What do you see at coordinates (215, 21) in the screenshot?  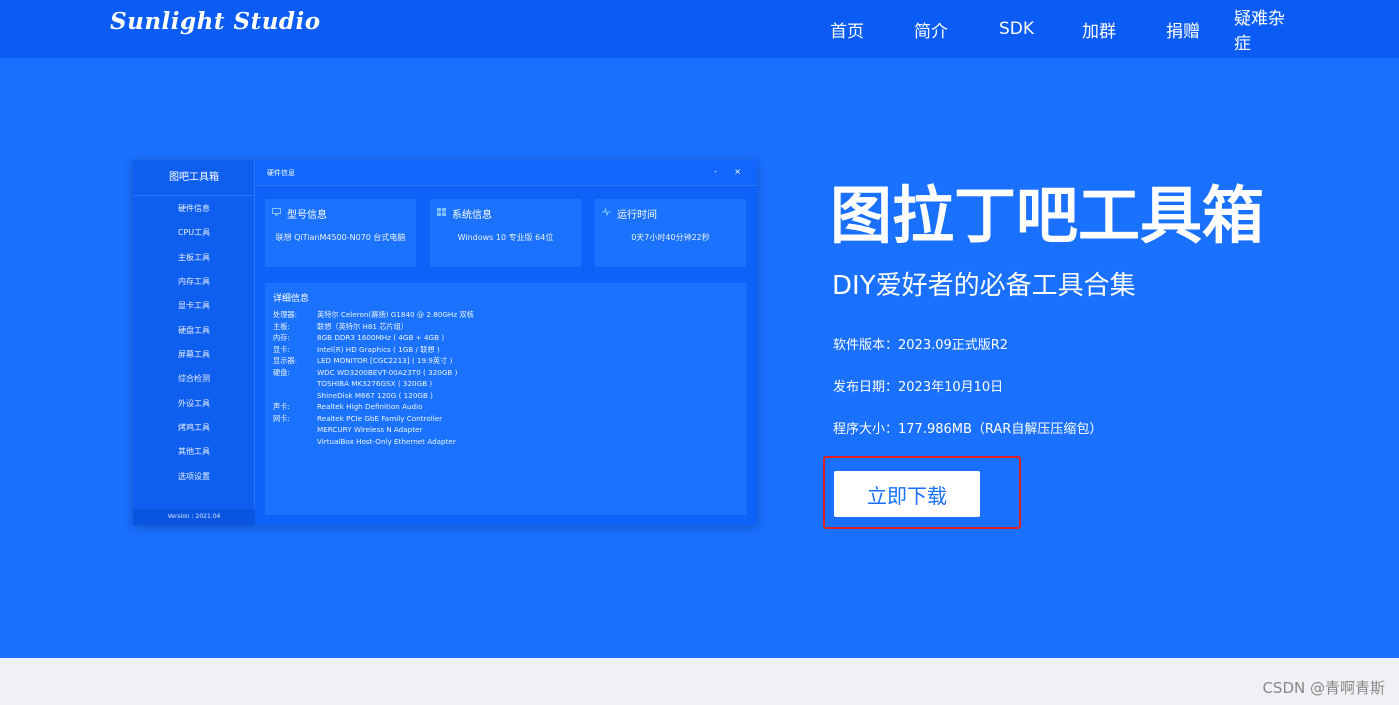 I see `logo: Sunlight Studio` at bounding box center [215, 21].